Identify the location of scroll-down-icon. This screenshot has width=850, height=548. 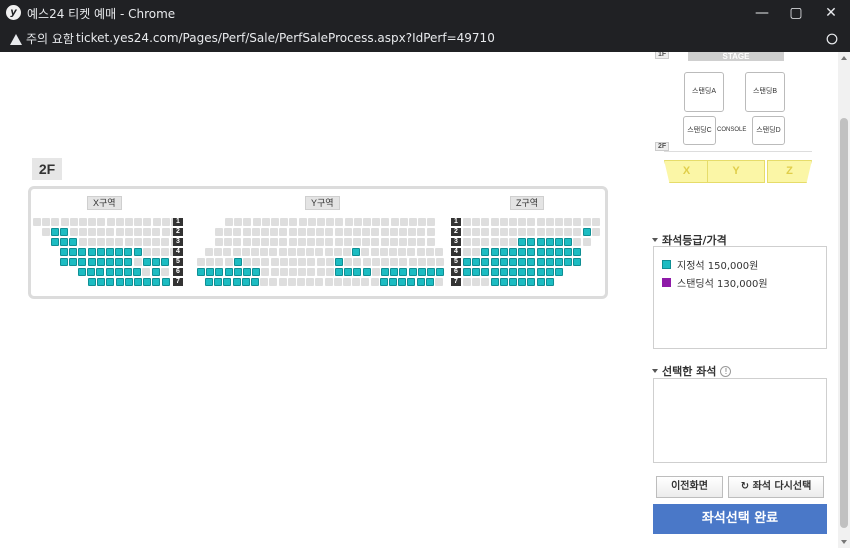
(844, 542).